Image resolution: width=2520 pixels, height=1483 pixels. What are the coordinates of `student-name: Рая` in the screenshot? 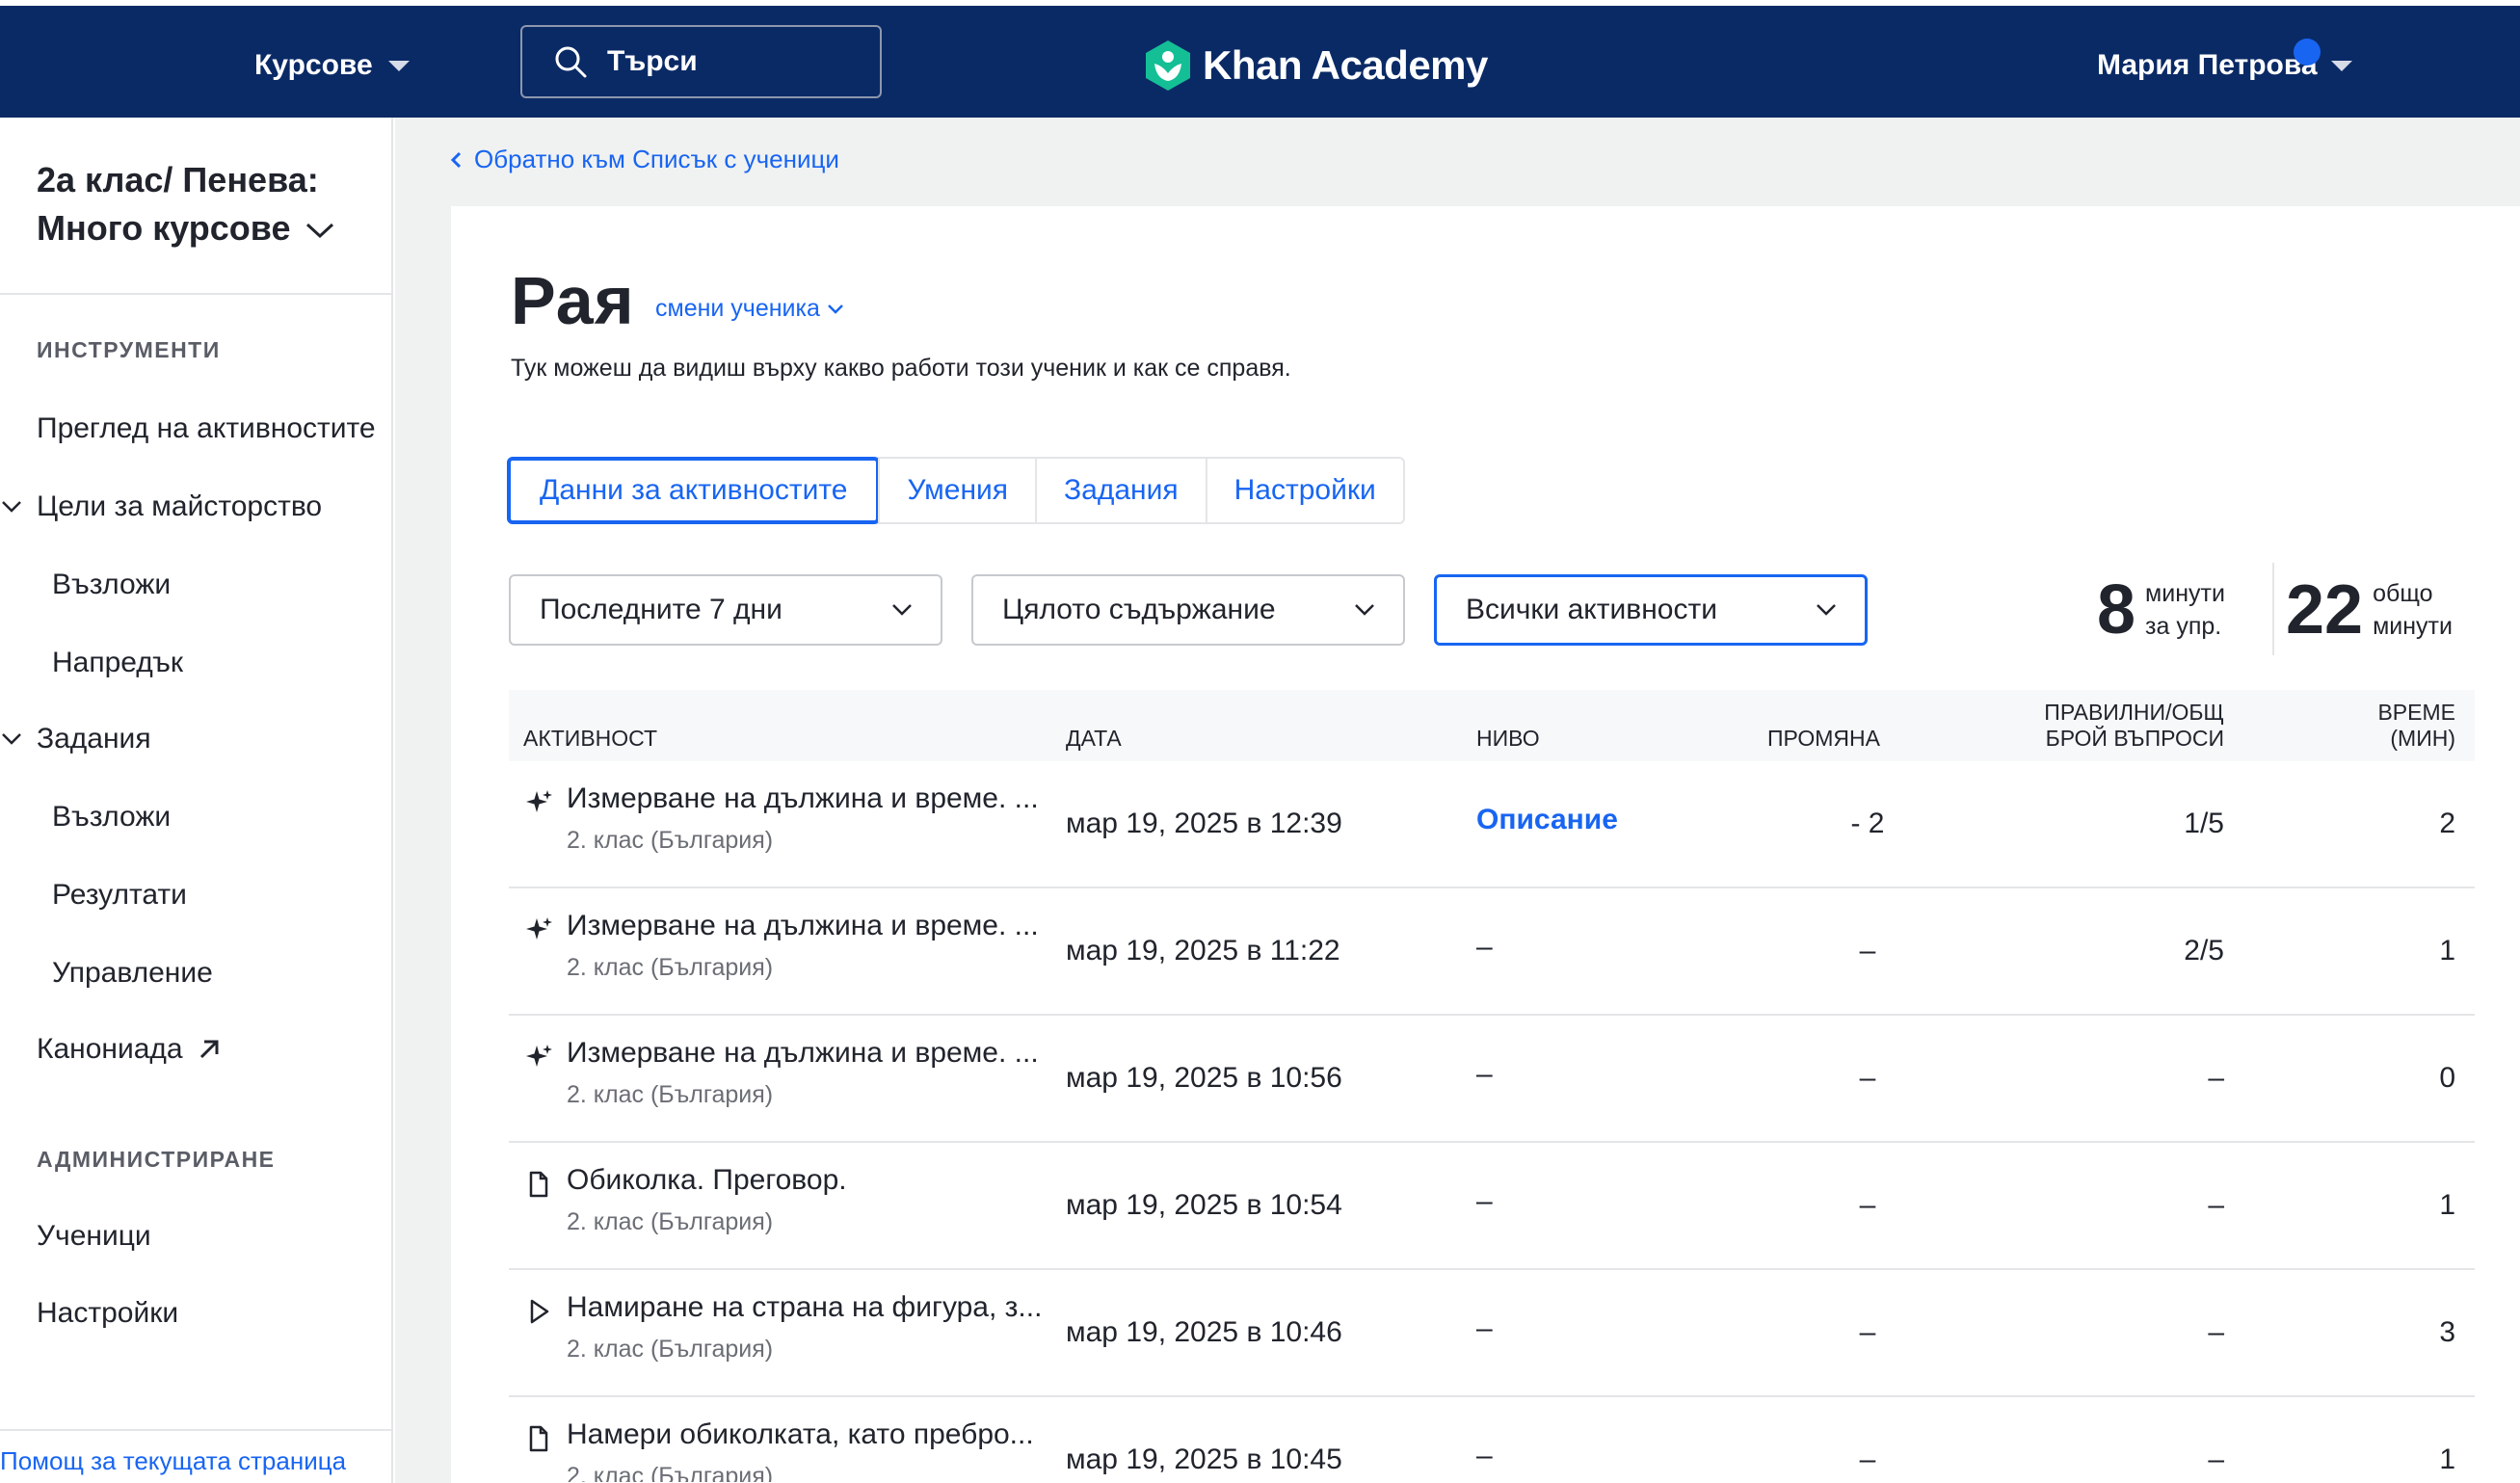 It's located at (573, 300).